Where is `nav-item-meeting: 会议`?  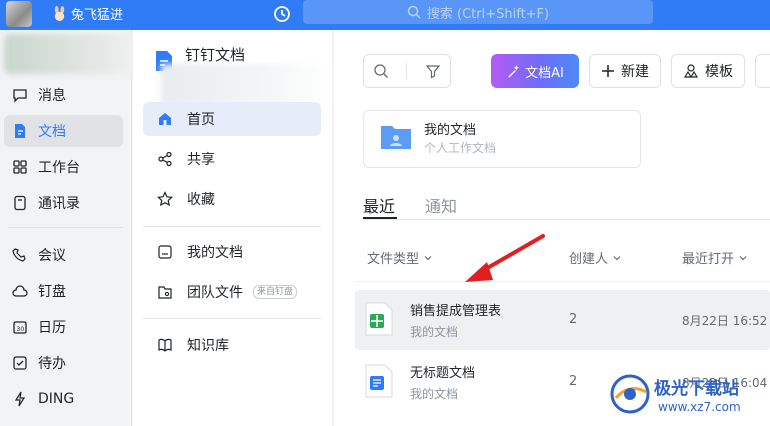
nav-item-meeting: 会议 is located at coordinates (63, 255).